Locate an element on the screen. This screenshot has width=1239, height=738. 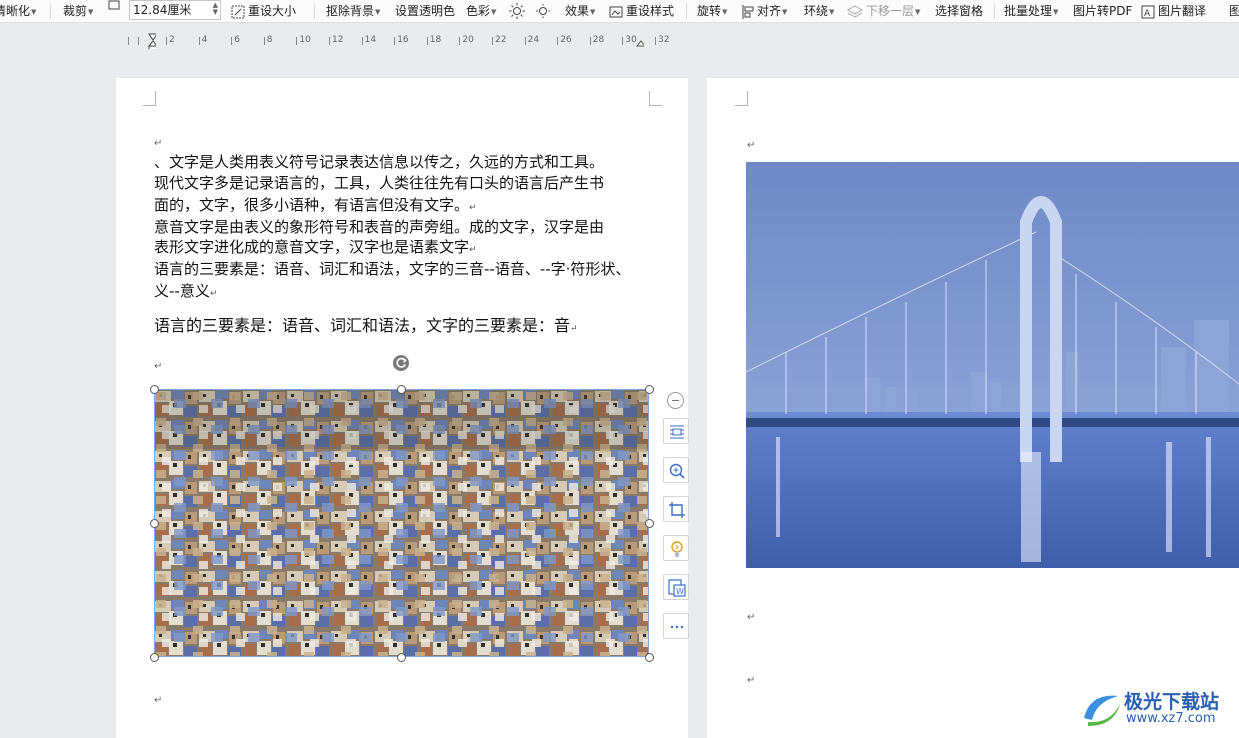
text-line-7: 义--意义↵ is located at coordinates (185, 293).